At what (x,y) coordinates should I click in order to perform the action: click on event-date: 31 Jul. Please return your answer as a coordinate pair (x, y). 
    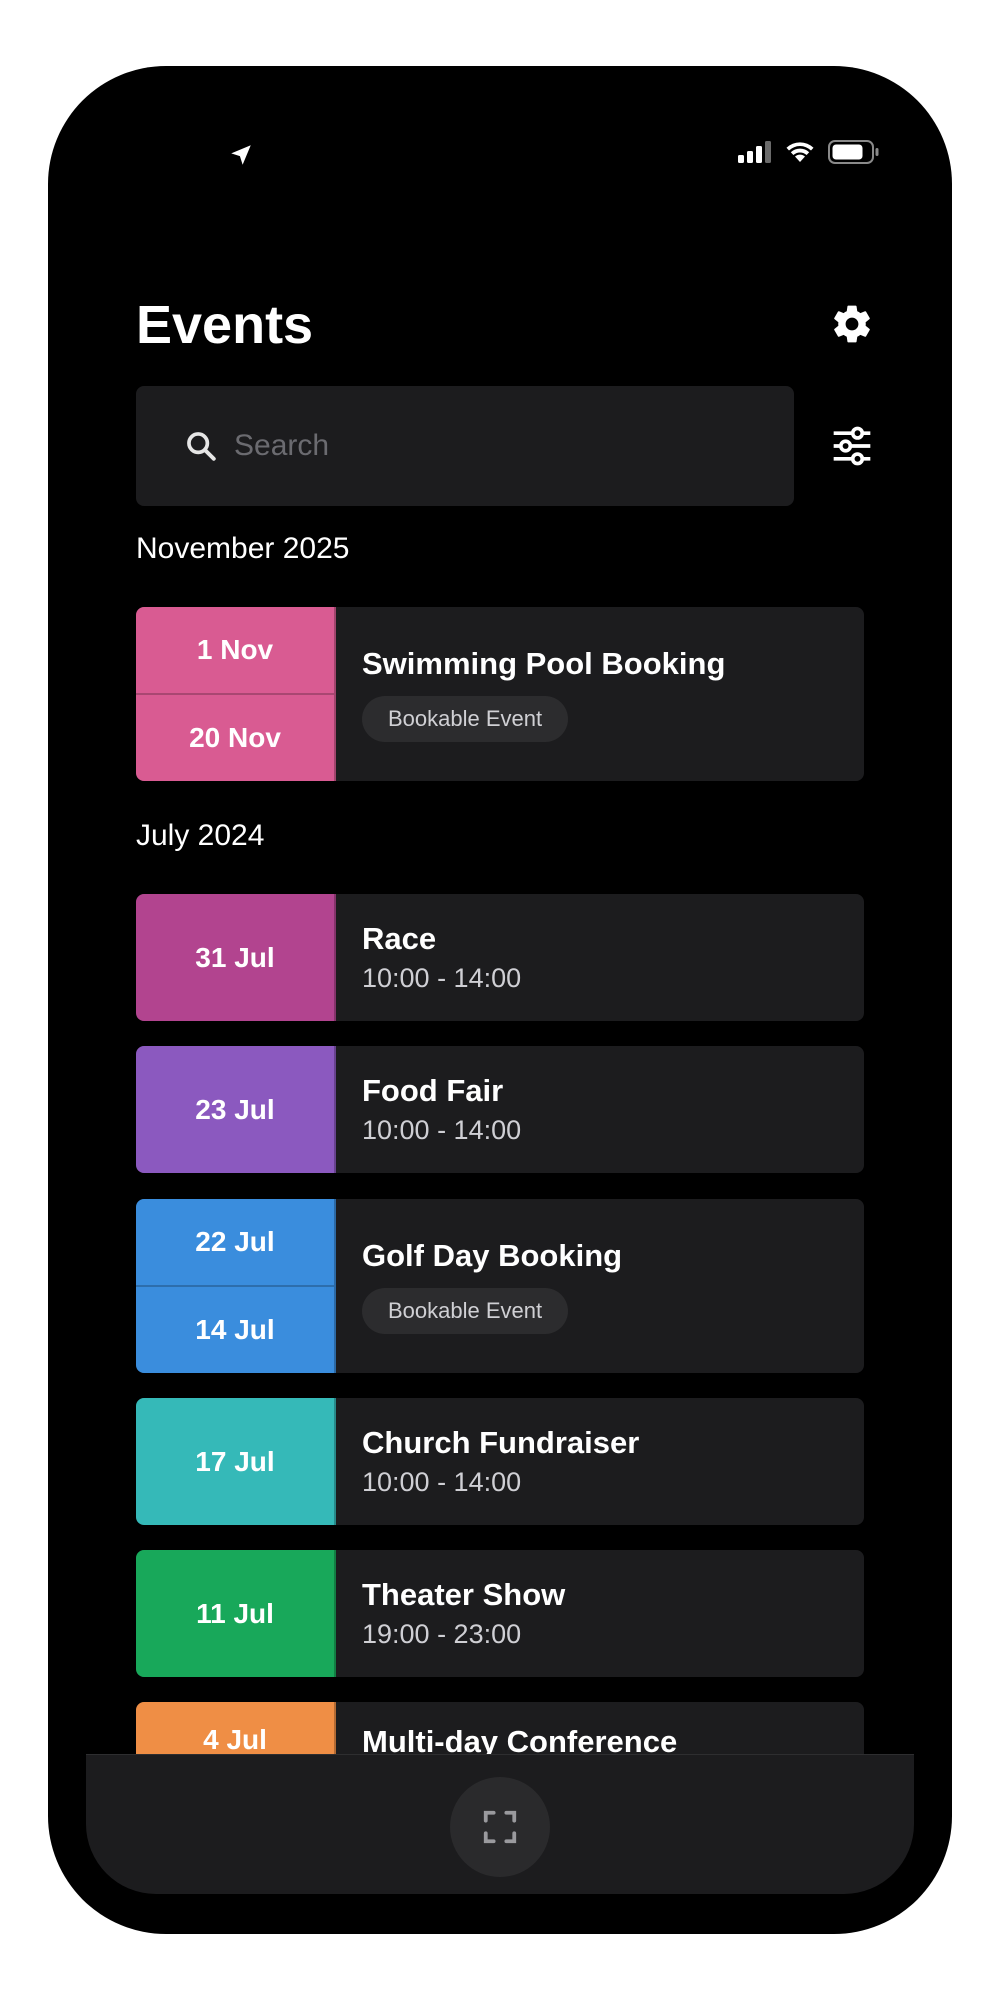
    Looking at the image, I should click on (235, 957).